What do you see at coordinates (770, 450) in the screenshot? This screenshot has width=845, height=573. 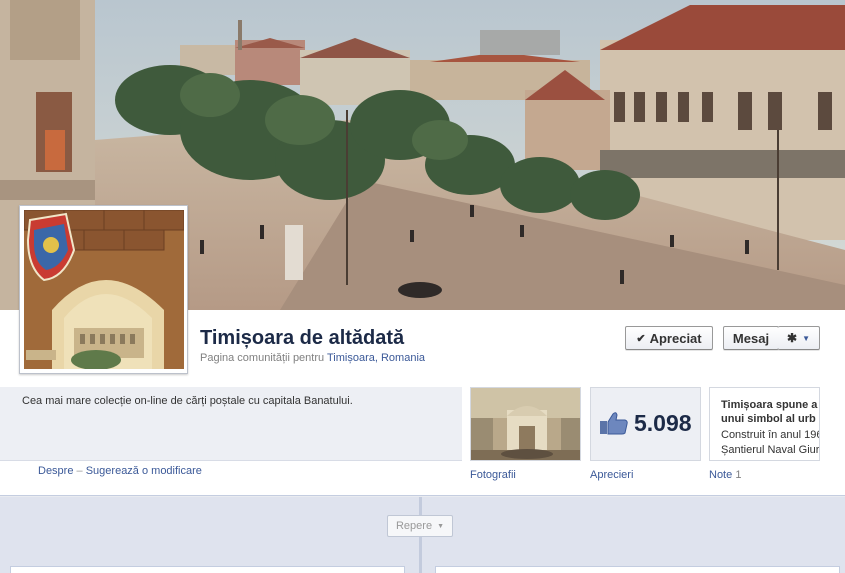 I see `note-excerpt-line: Șantierul Naval Giurg` at bounding box center [770, 450].